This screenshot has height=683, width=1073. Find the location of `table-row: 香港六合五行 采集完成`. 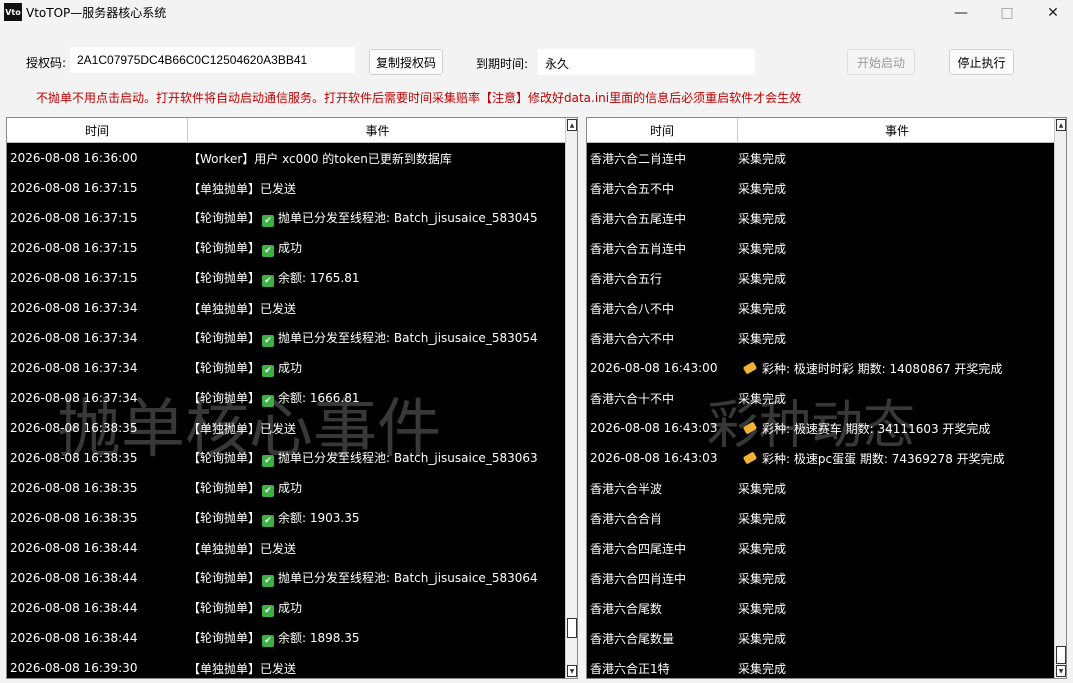

table-row: 香港六合五行 采集完成 is located at coordinates (820, 278).